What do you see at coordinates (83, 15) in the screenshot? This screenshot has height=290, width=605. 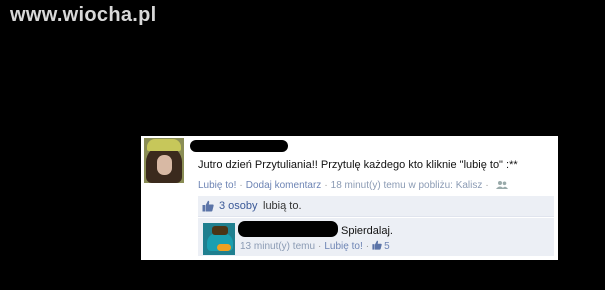 I see `site-watermark: www.wiocha.pl` at bounding box center [83, 15].